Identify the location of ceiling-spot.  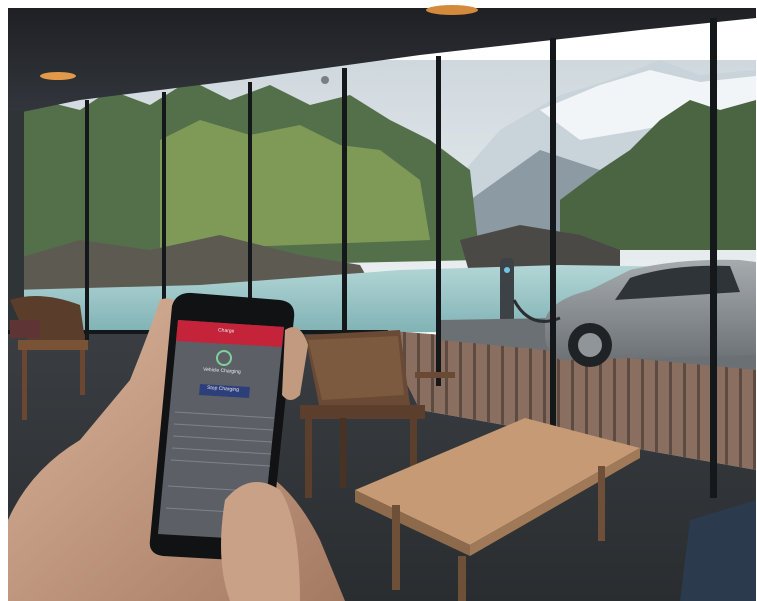
(325, 80).